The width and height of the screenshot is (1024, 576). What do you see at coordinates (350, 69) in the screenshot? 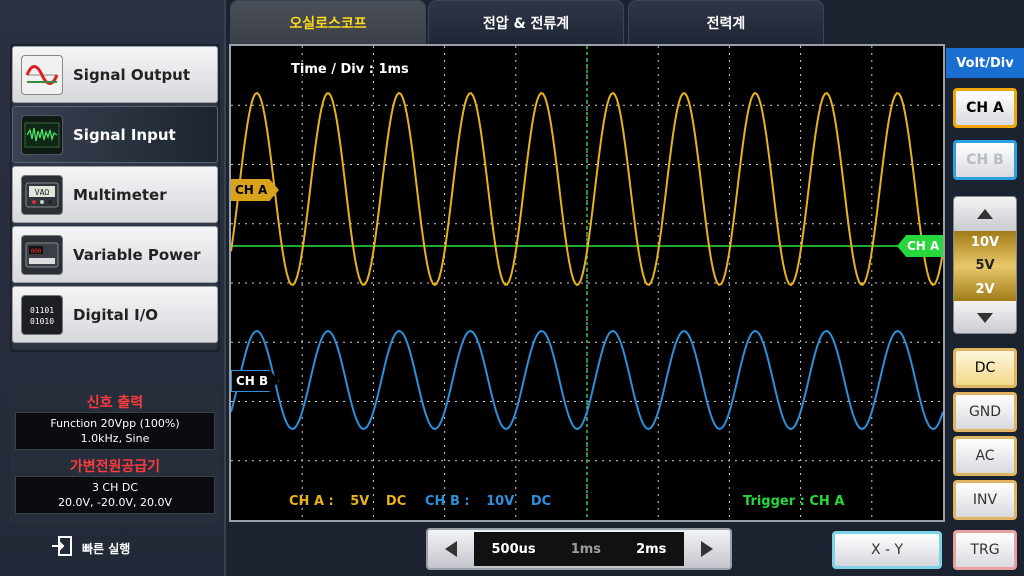
I see `time-div-readout: Time / Div : 1ms` at bounding box center [350, 69].